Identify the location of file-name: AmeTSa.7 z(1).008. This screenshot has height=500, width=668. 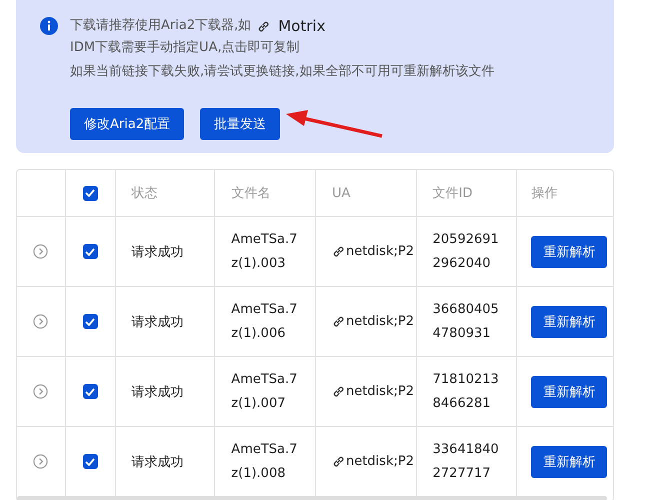
(264, 461).